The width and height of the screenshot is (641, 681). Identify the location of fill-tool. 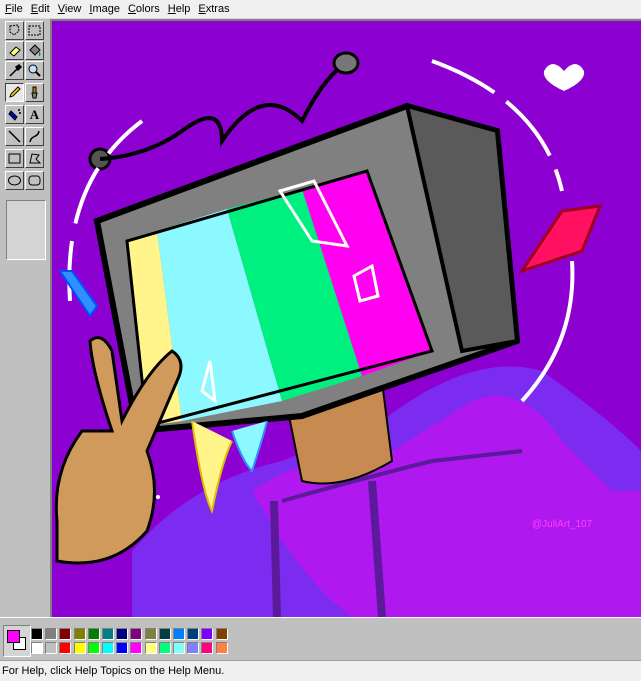
(34, 50).